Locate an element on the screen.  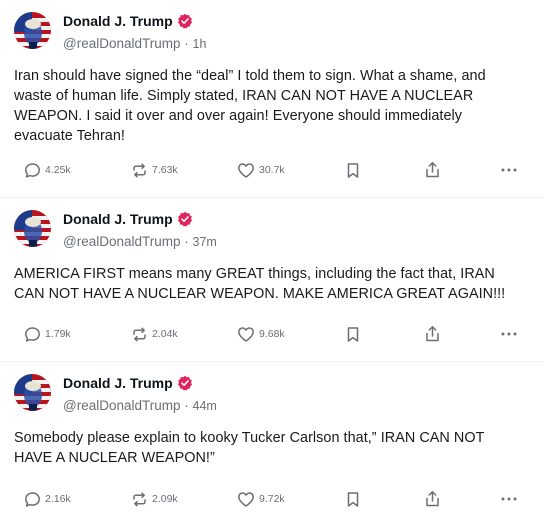
post-actions: 2.16k 2.09k 9.72k is located at coordinates (272, 499).